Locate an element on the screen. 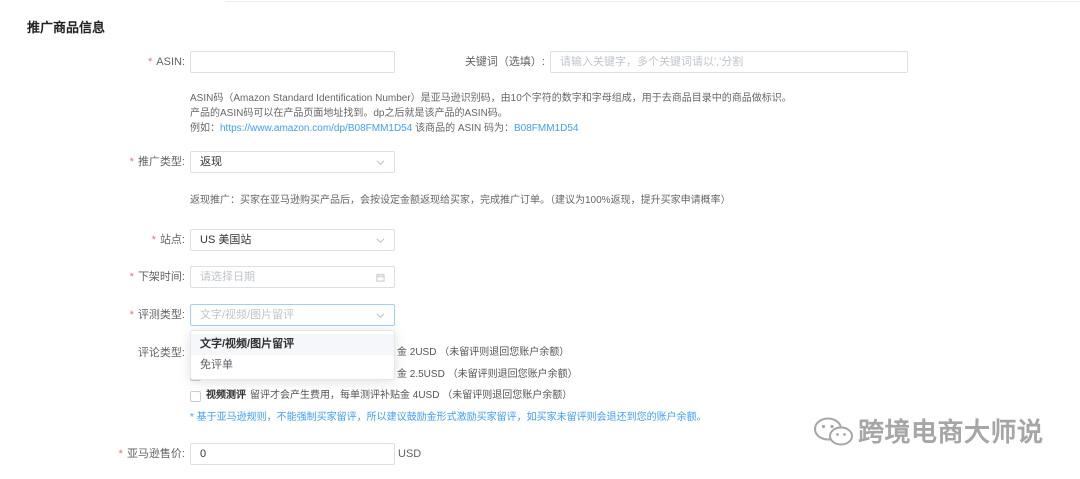 The image size is (1080, 479). price-unit: USD is located at coordinates (410, 454).